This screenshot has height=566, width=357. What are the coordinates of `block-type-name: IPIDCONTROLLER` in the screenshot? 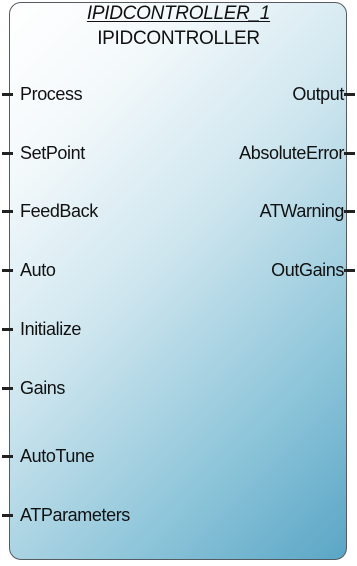 It's located at (178, 38).